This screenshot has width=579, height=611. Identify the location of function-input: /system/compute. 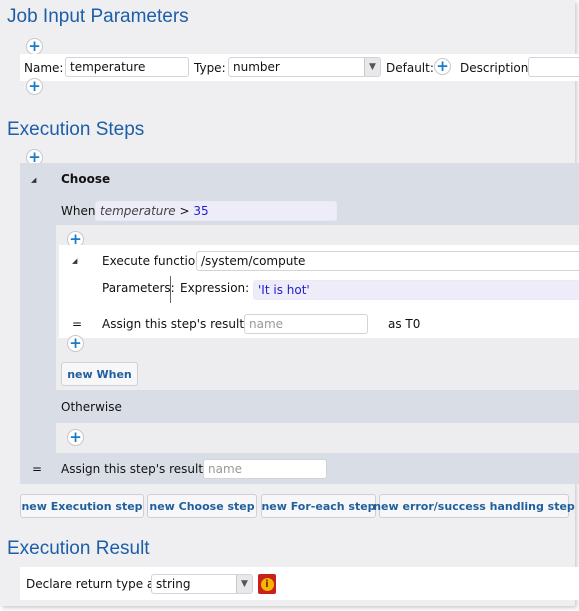
(387, 261).